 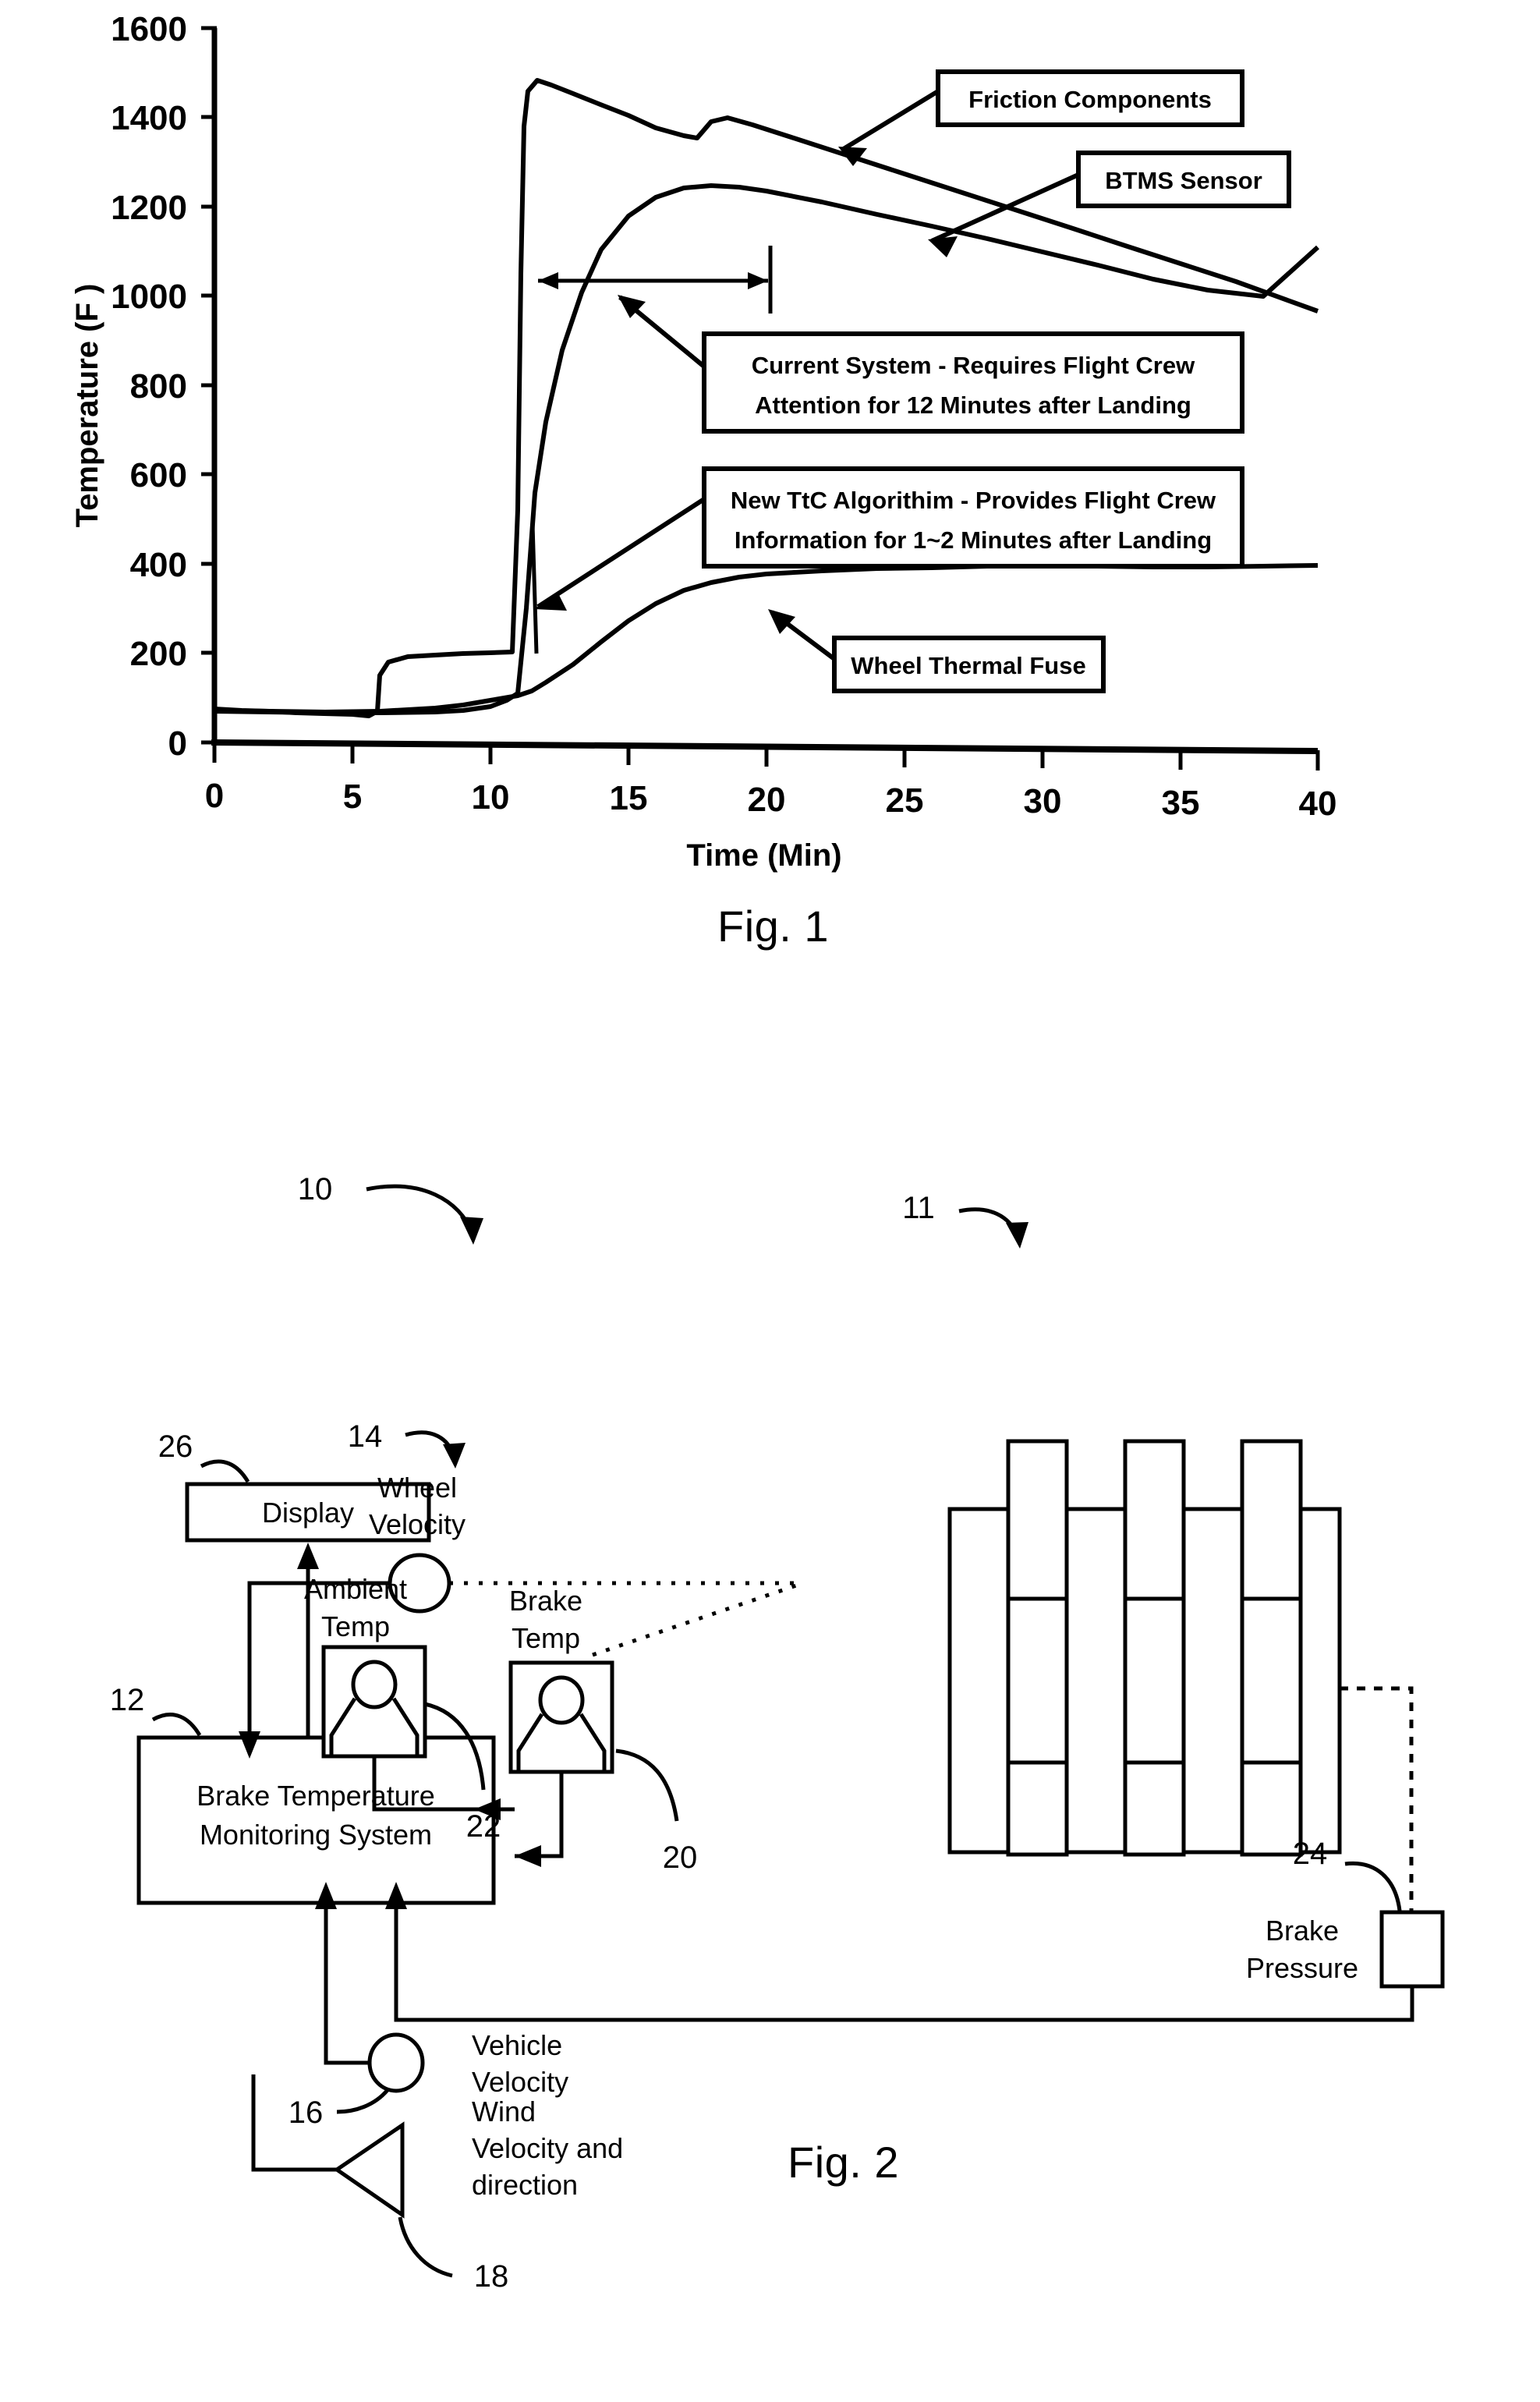 What do you see at coordinates (149, 297) in the screenshot?
I see `svg-text: 1000` at bounding box center [149, 297].